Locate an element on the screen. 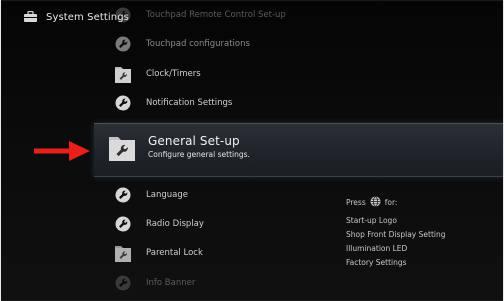 The height and width of the screenshot is (301, 504). header: System Settings is located at coordinates (76, 17).